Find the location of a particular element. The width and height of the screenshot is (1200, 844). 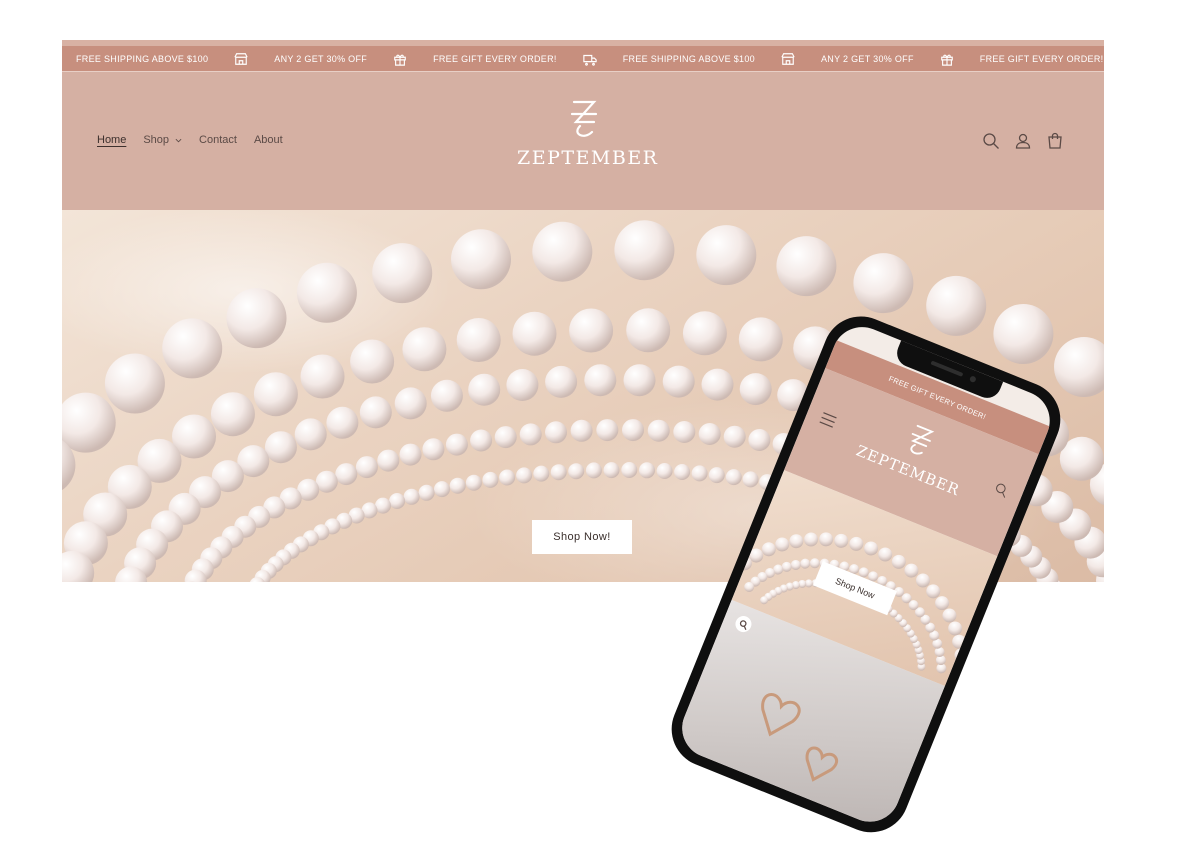

gift-icon is located at coordinates (400, 59).